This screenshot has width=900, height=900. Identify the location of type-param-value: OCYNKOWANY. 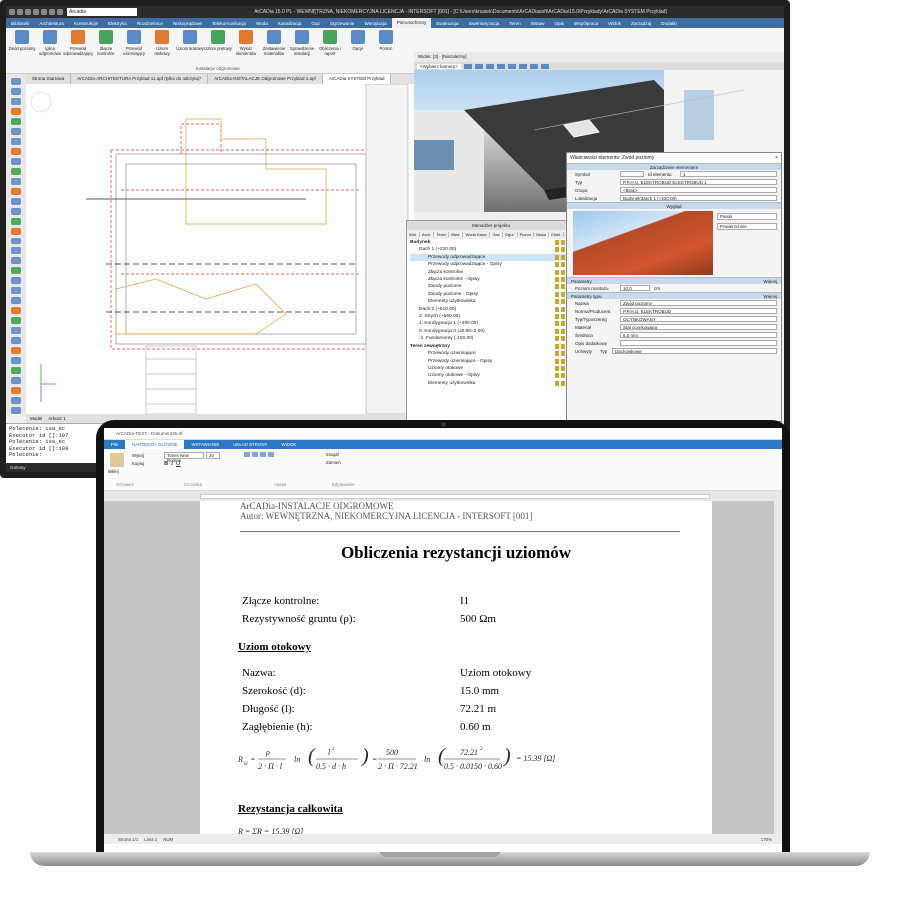
(698, 319).